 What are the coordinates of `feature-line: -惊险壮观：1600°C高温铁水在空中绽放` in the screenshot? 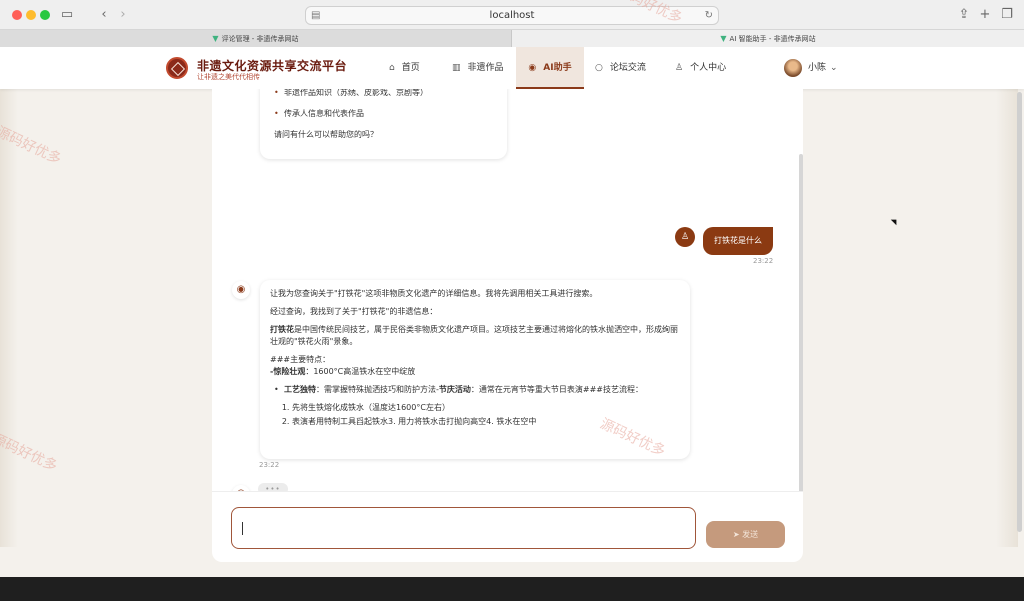 It's located at (343, 371).